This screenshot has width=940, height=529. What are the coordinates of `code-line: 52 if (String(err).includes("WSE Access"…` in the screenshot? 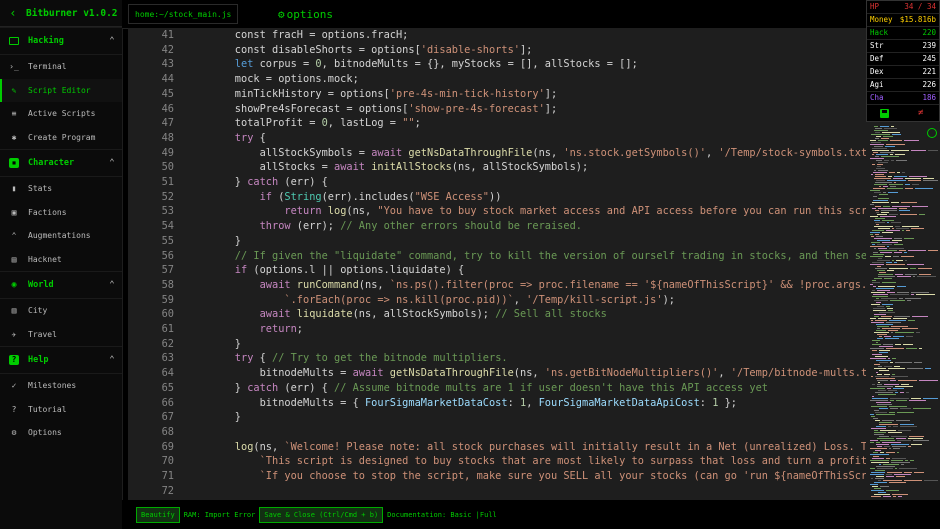 It's located at (497, 197).